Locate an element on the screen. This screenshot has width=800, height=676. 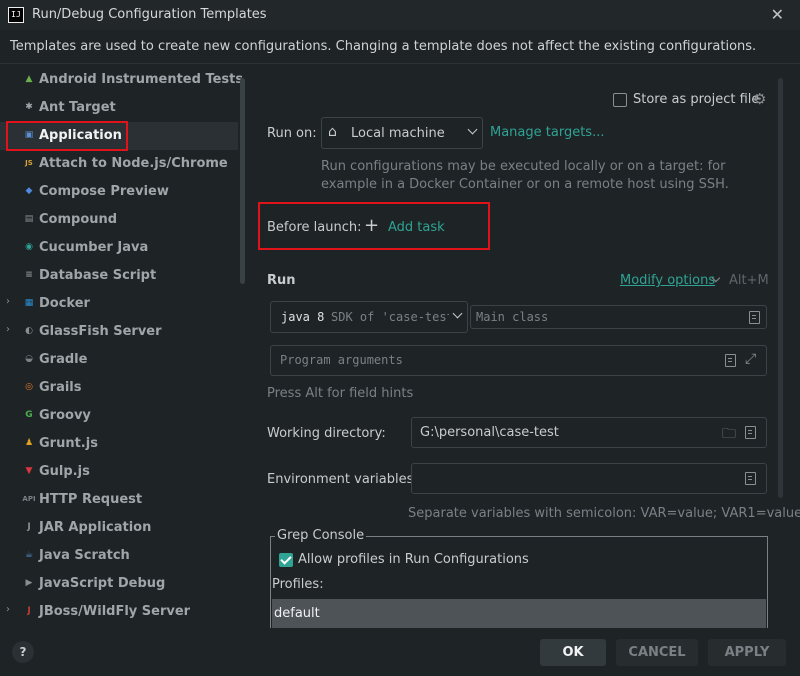
sidebar-item: ▲ Android Instrumented Tests is located at coordinates (122, 80).